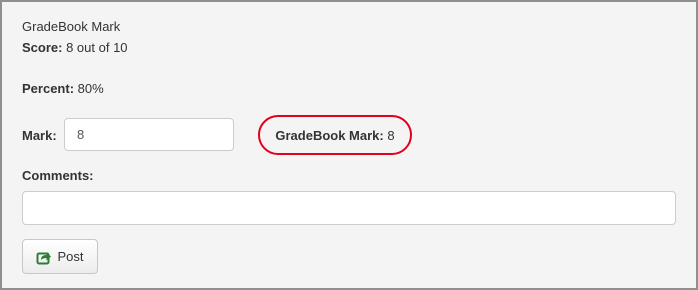 This screenshot has height=290, width=698. I want to click on share-icon, so click(44, 257).